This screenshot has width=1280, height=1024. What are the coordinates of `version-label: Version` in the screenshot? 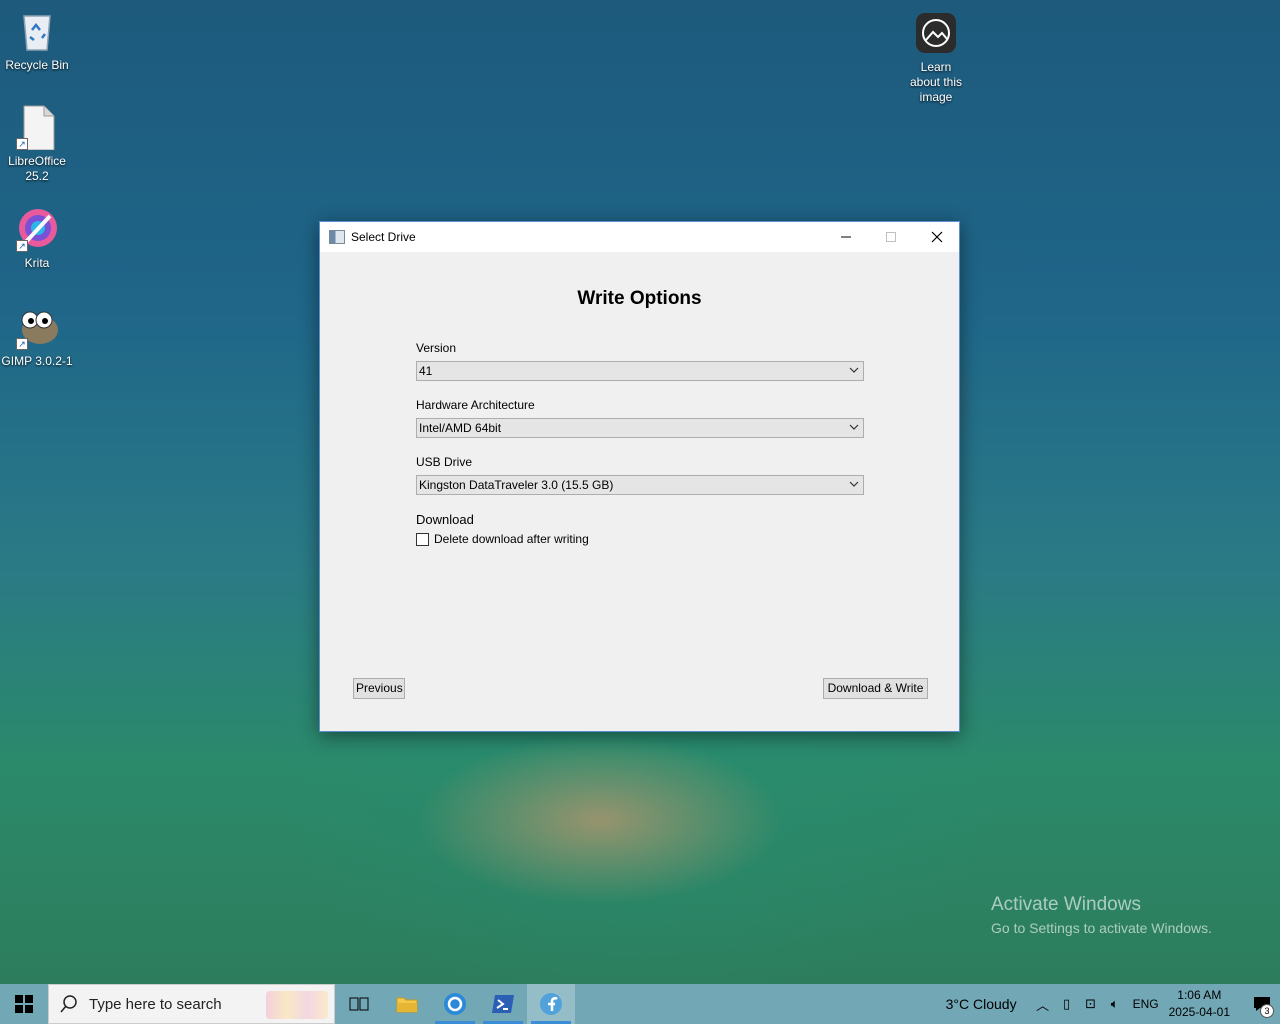 It's located at (436, 348).